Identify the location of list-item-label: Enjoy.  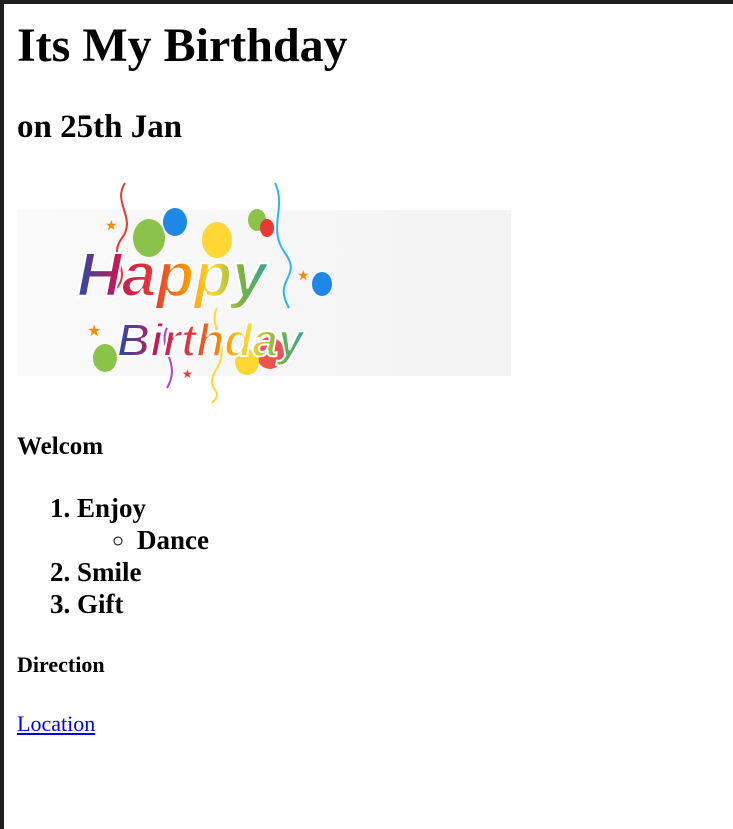
(112, 508).